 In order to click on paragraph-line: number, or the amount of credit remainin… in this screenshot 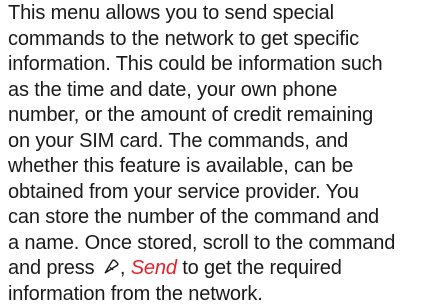, I will do `click(191, 115)`.